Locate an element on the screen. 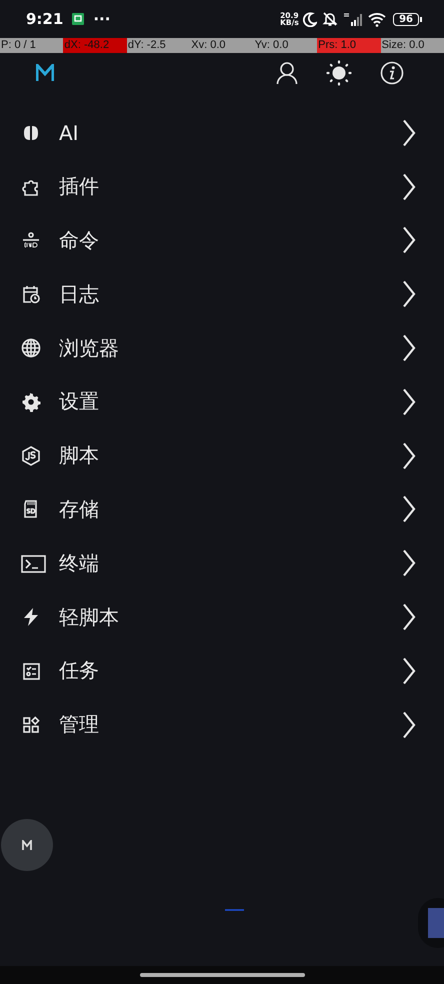 The width and height of the screenshot is (444, 984). globe-icon is located at coordinates (31, 348).